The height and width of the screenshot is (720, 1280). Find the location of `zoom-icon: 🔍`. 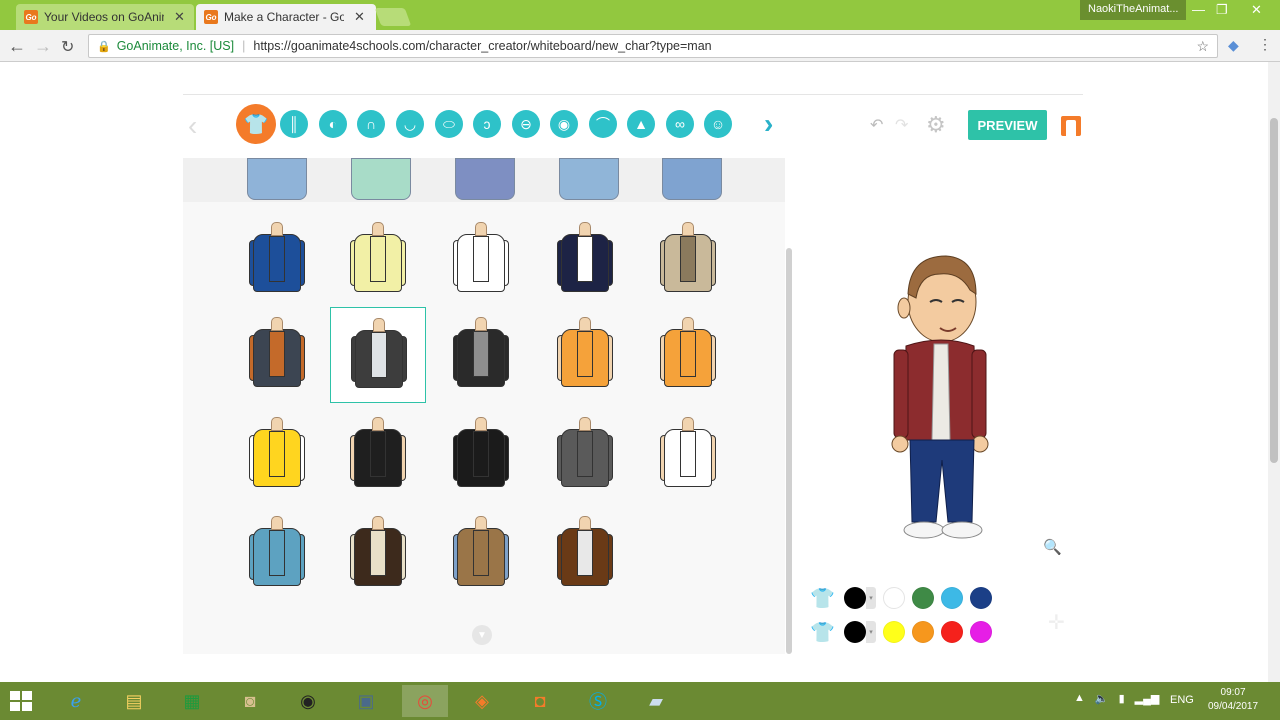

zoom-icon: 🔍 is located at coordinates (1052, 547).